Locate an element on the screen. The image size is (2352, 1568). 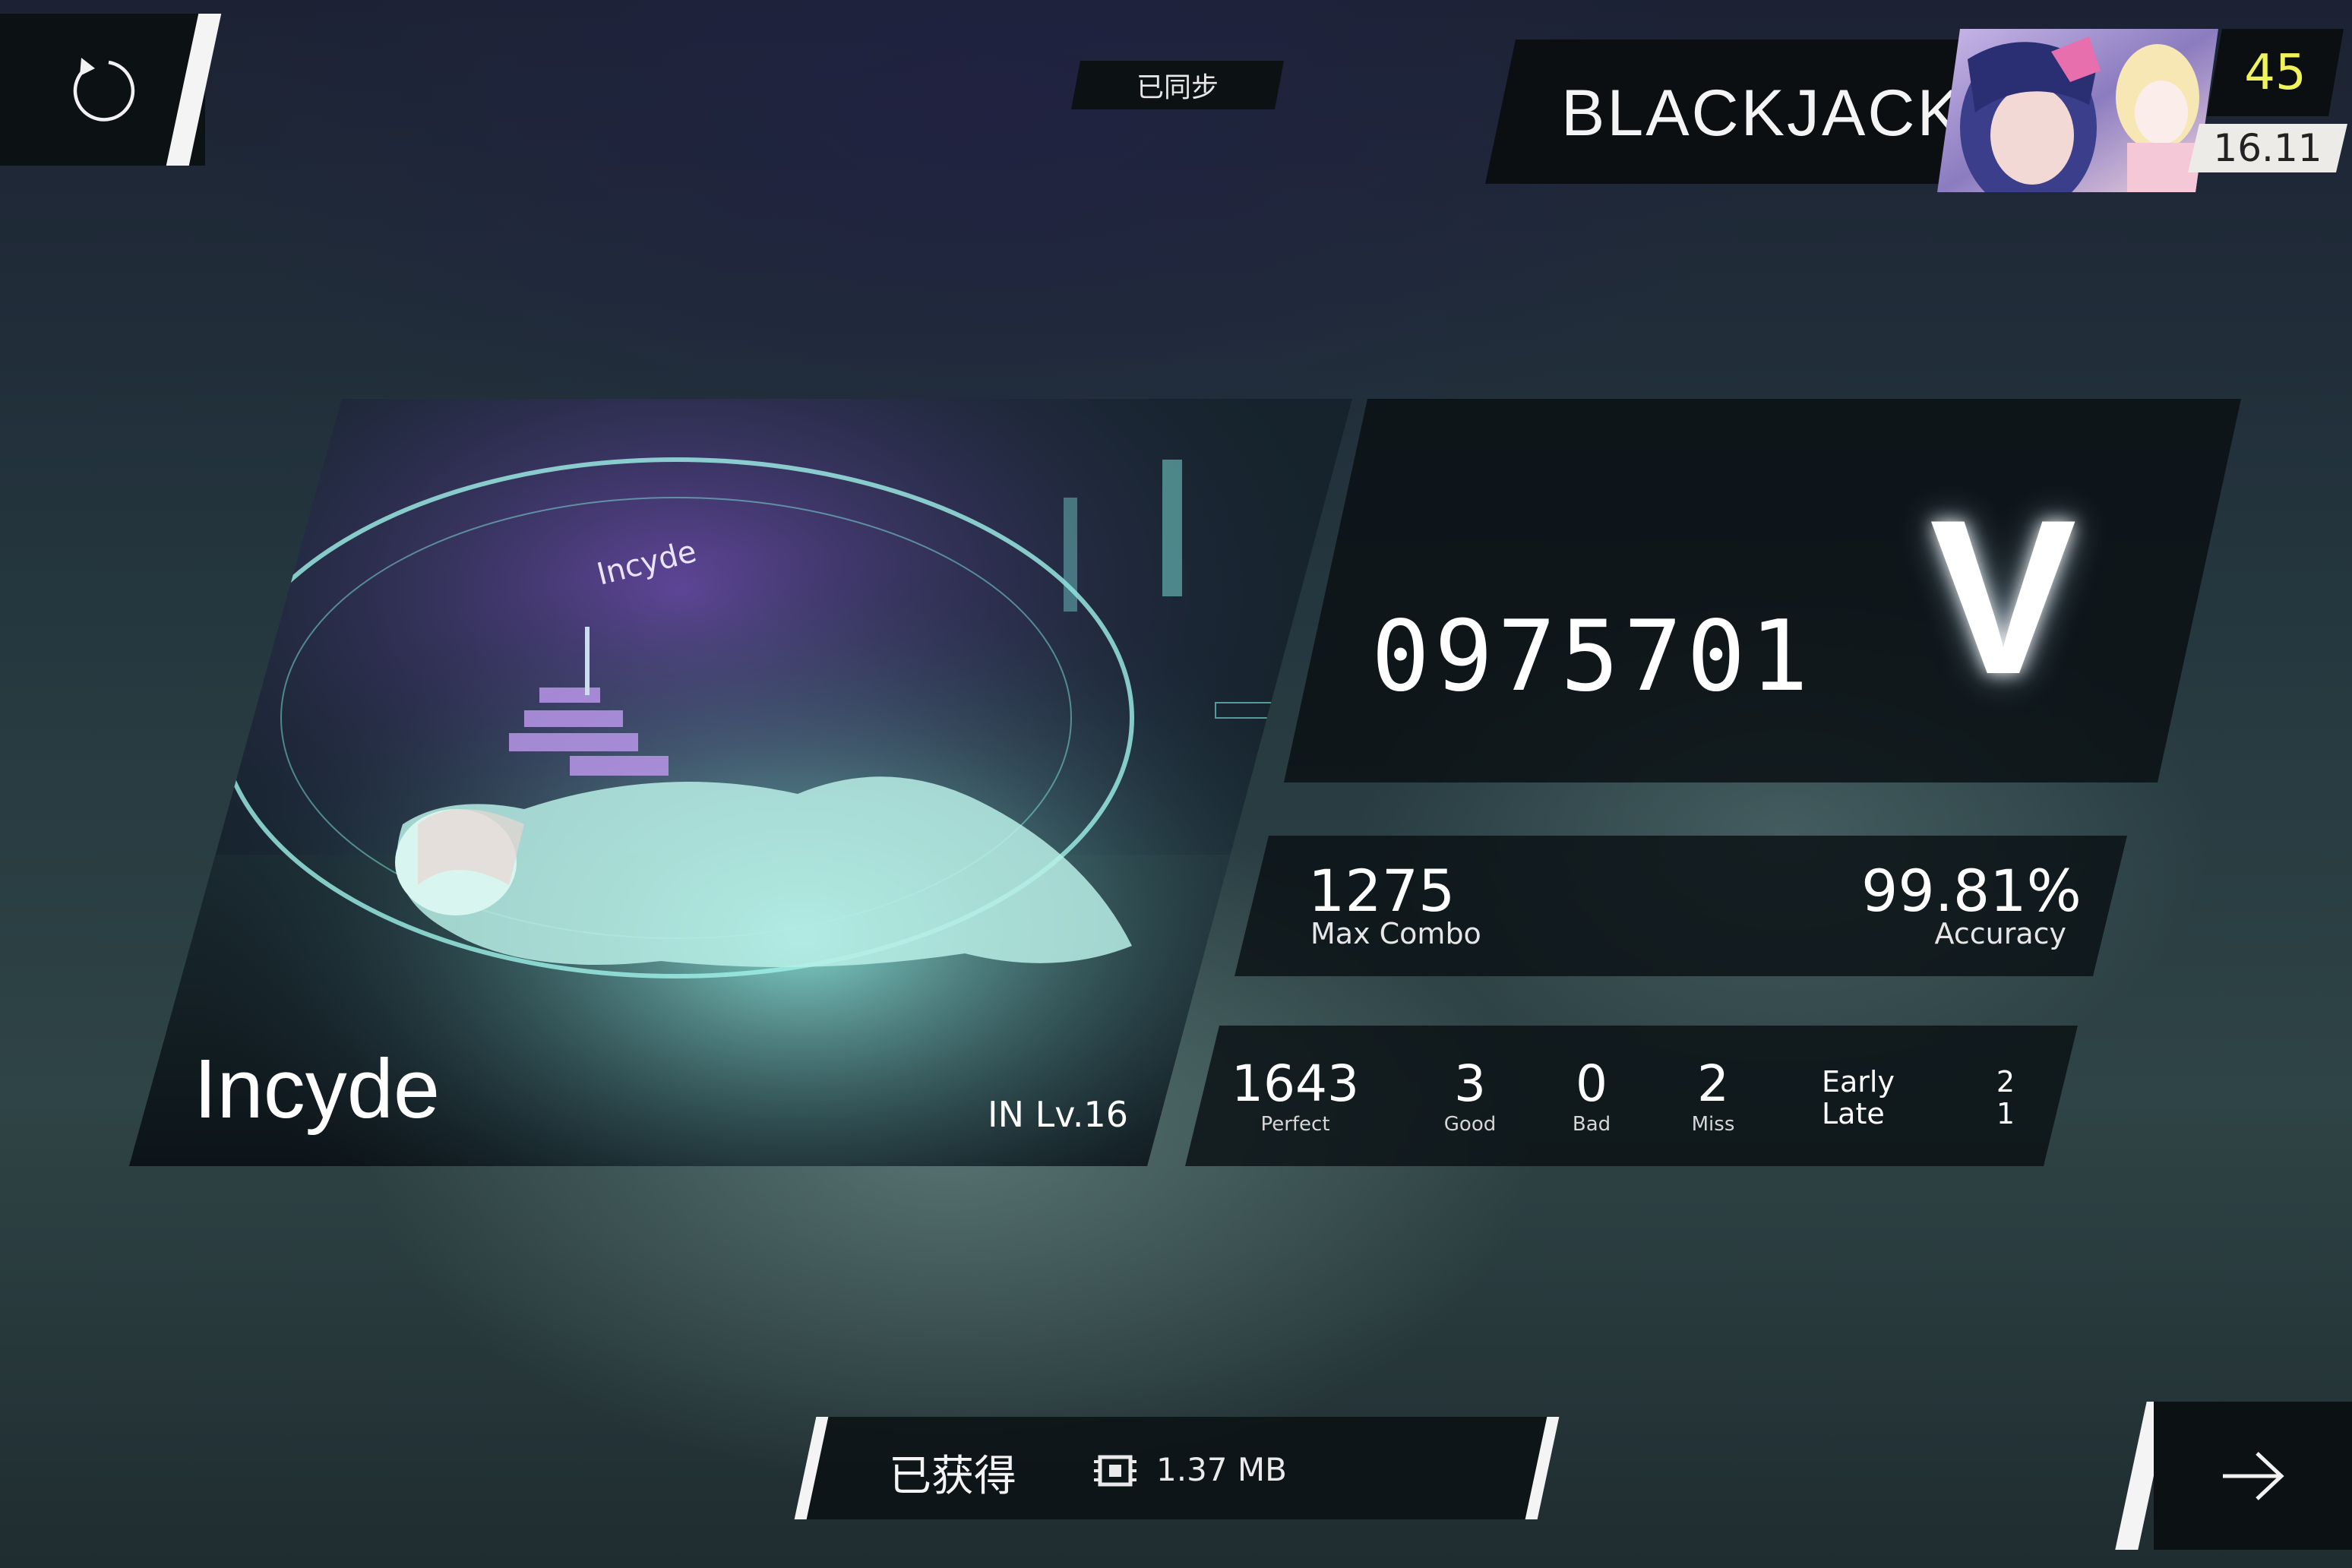
perfect-count: 1643 is located at coordinates (1295, 1083).